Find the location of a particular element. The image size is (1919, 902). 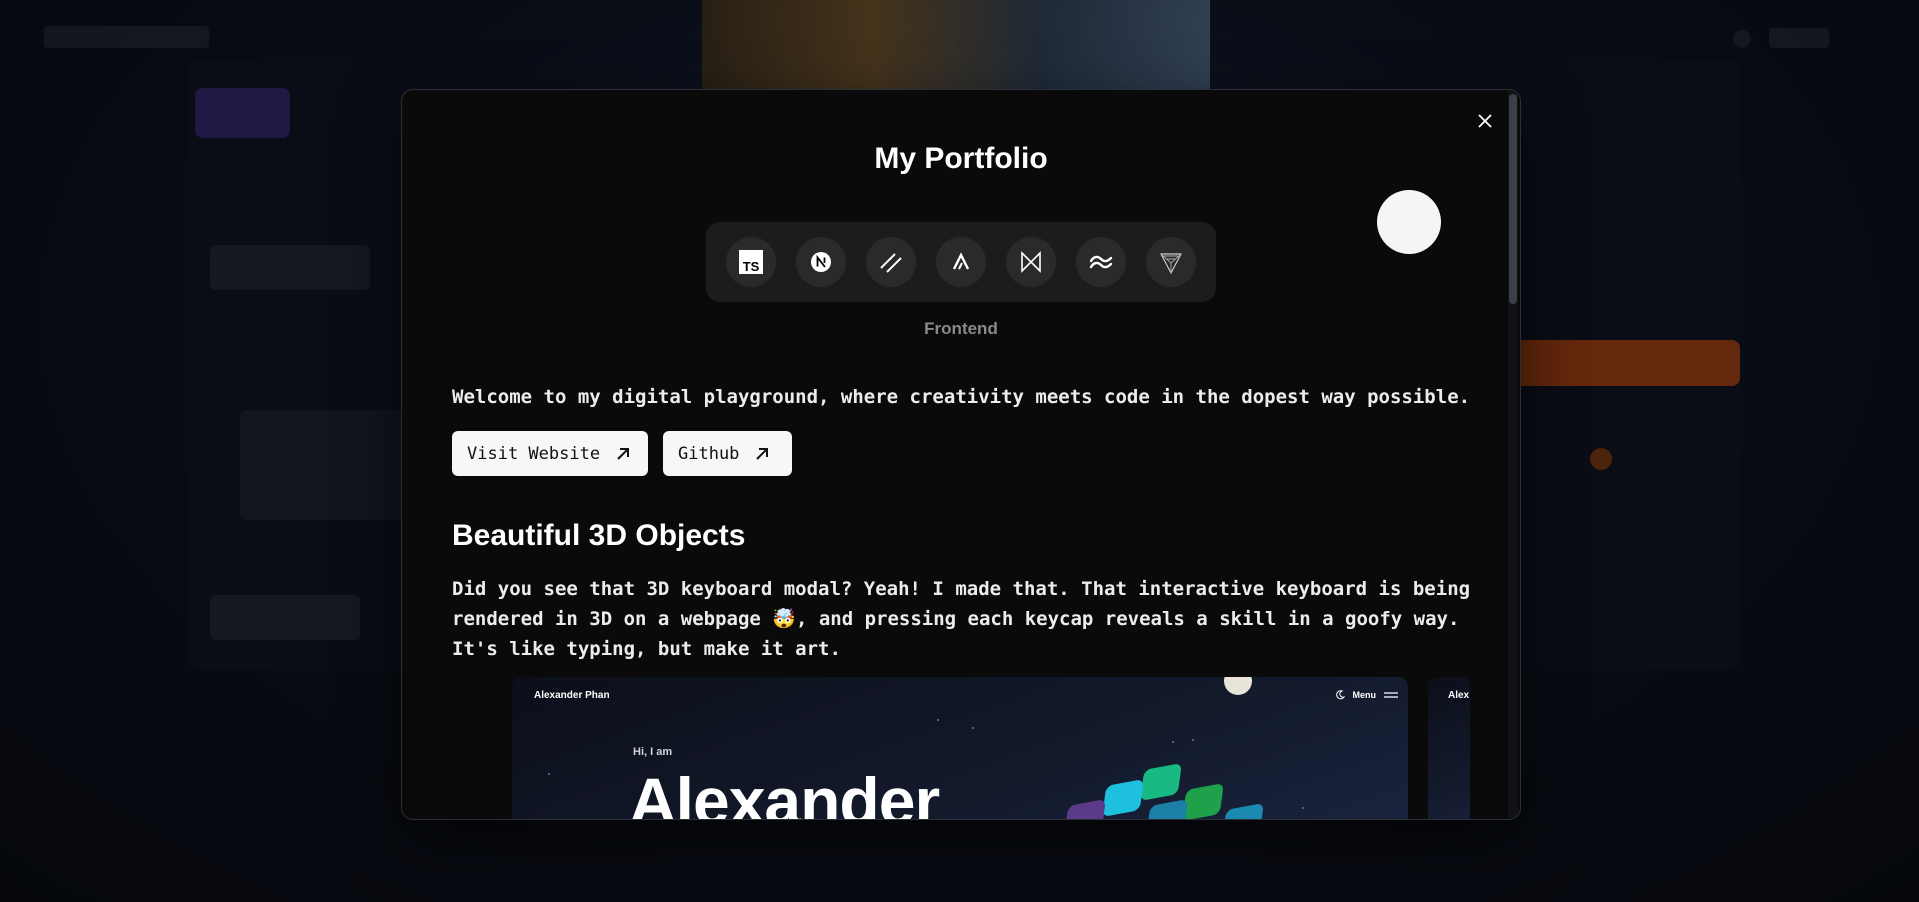

background-site-title is located at coordinates (126, 37).